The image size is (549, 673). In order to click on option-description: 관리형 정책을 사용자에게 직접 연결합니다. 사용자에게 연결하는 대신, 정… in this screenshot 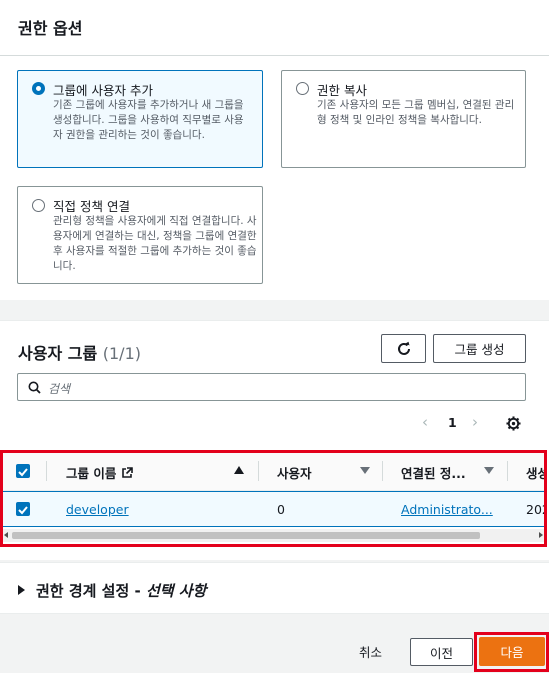, I will do `click(155, 243)`.